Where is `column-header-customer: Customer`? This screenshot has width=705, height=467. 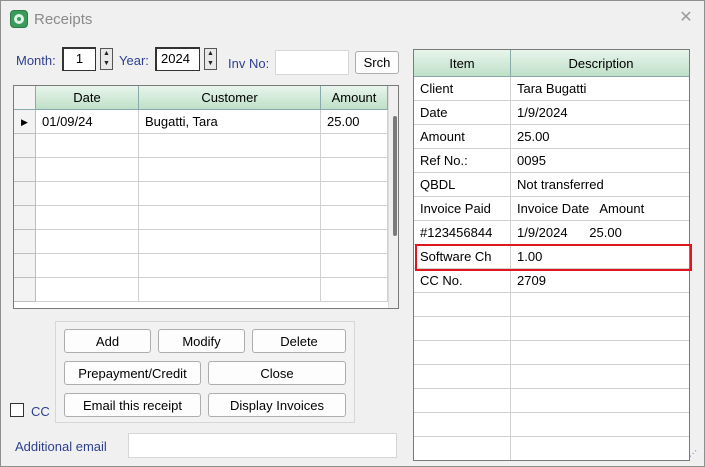
column-header-customer: Customer is located at coordinates (230, 98).